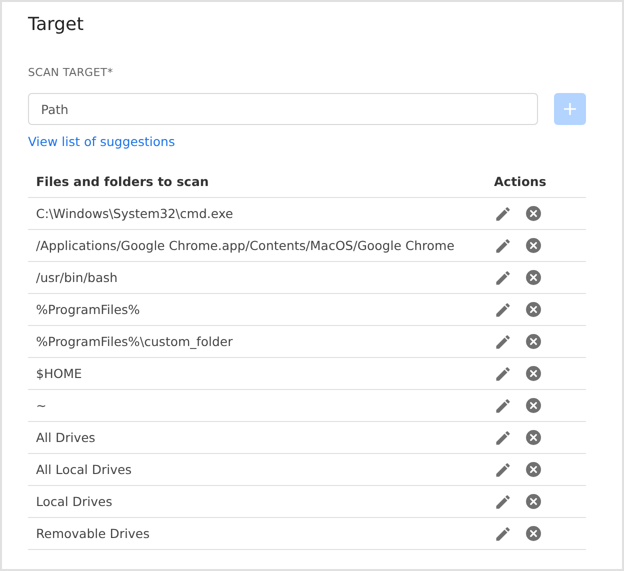 The image size is (624, 571). Describe the element at coordinates (56, 25) in the screenshot. I see `section-title: Target` at that location.